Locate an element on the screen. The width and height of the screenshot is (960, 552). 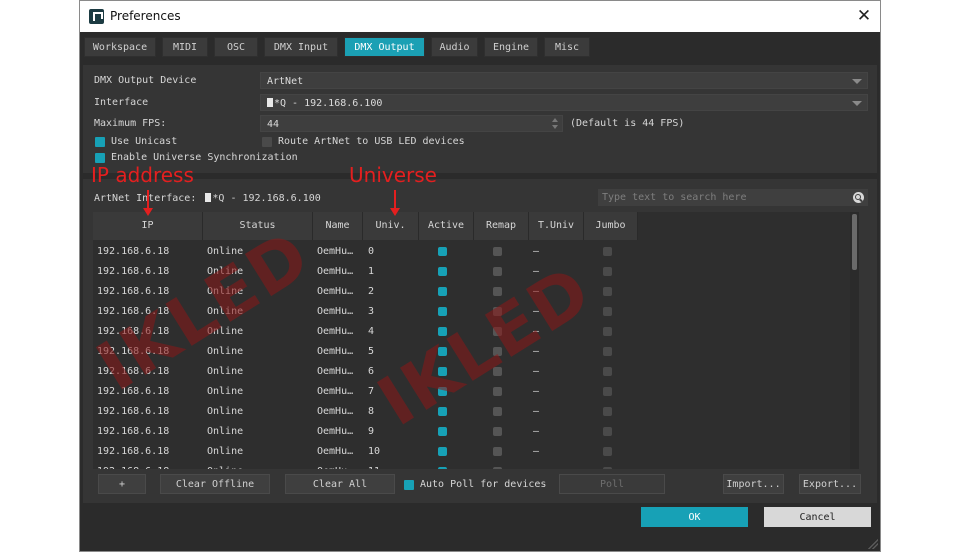
route-artnet-checkbox is located at coordinates (267, 142).